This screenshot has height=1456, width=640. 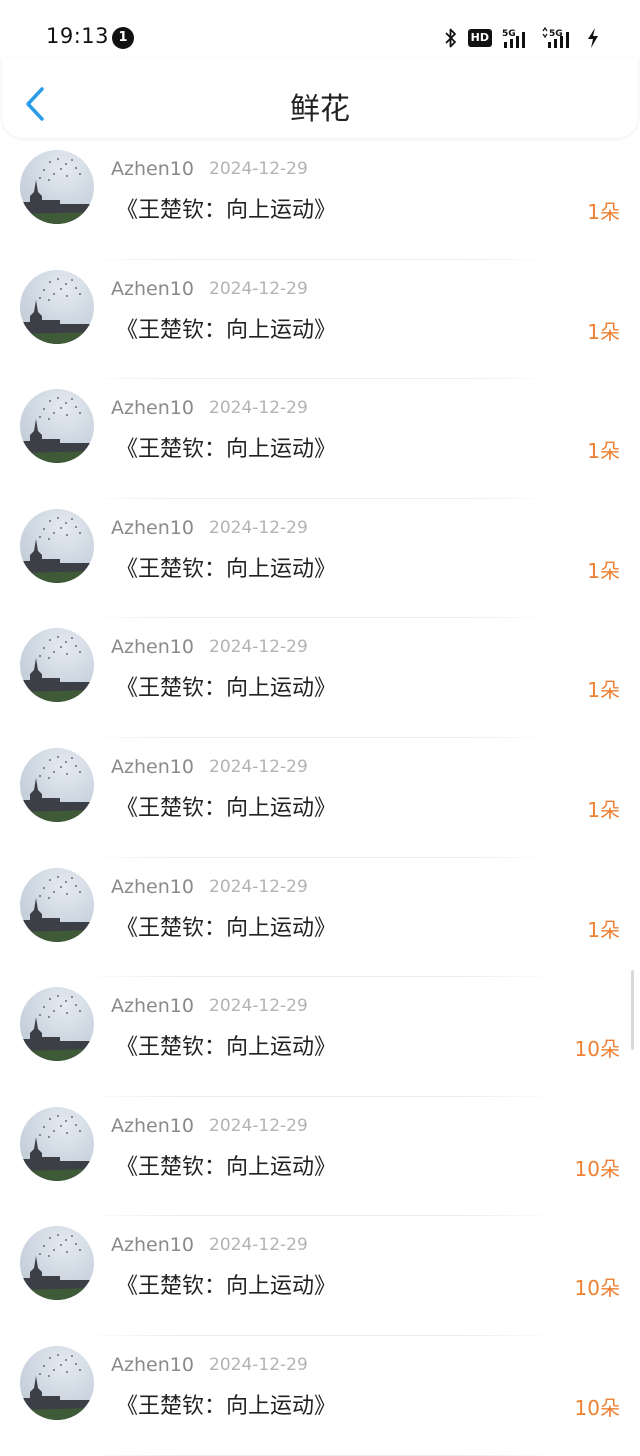 I want to click on row-divider, so click(x=320, y=1455).